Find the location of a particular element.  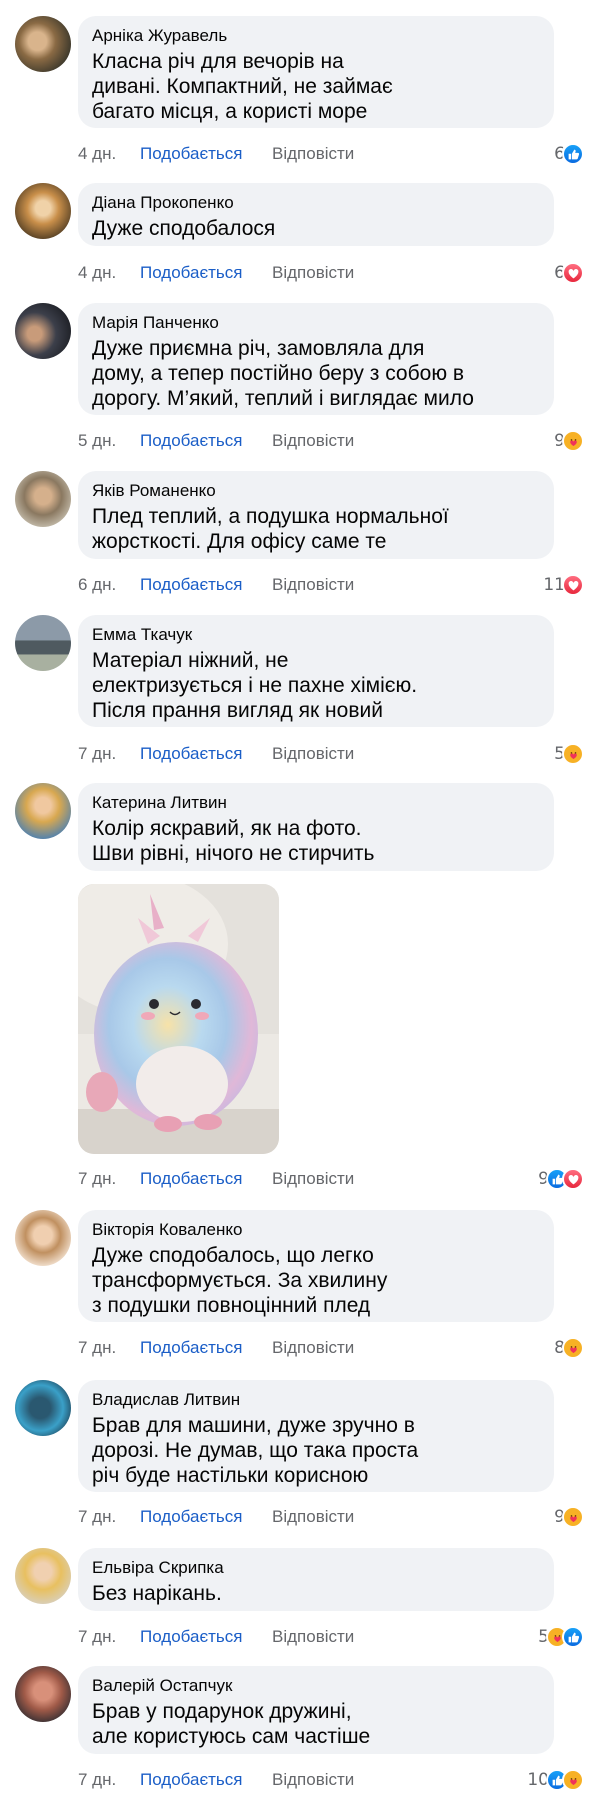

comment-author: Ельвіра Скрипка is located at coordinates (316, 1567).